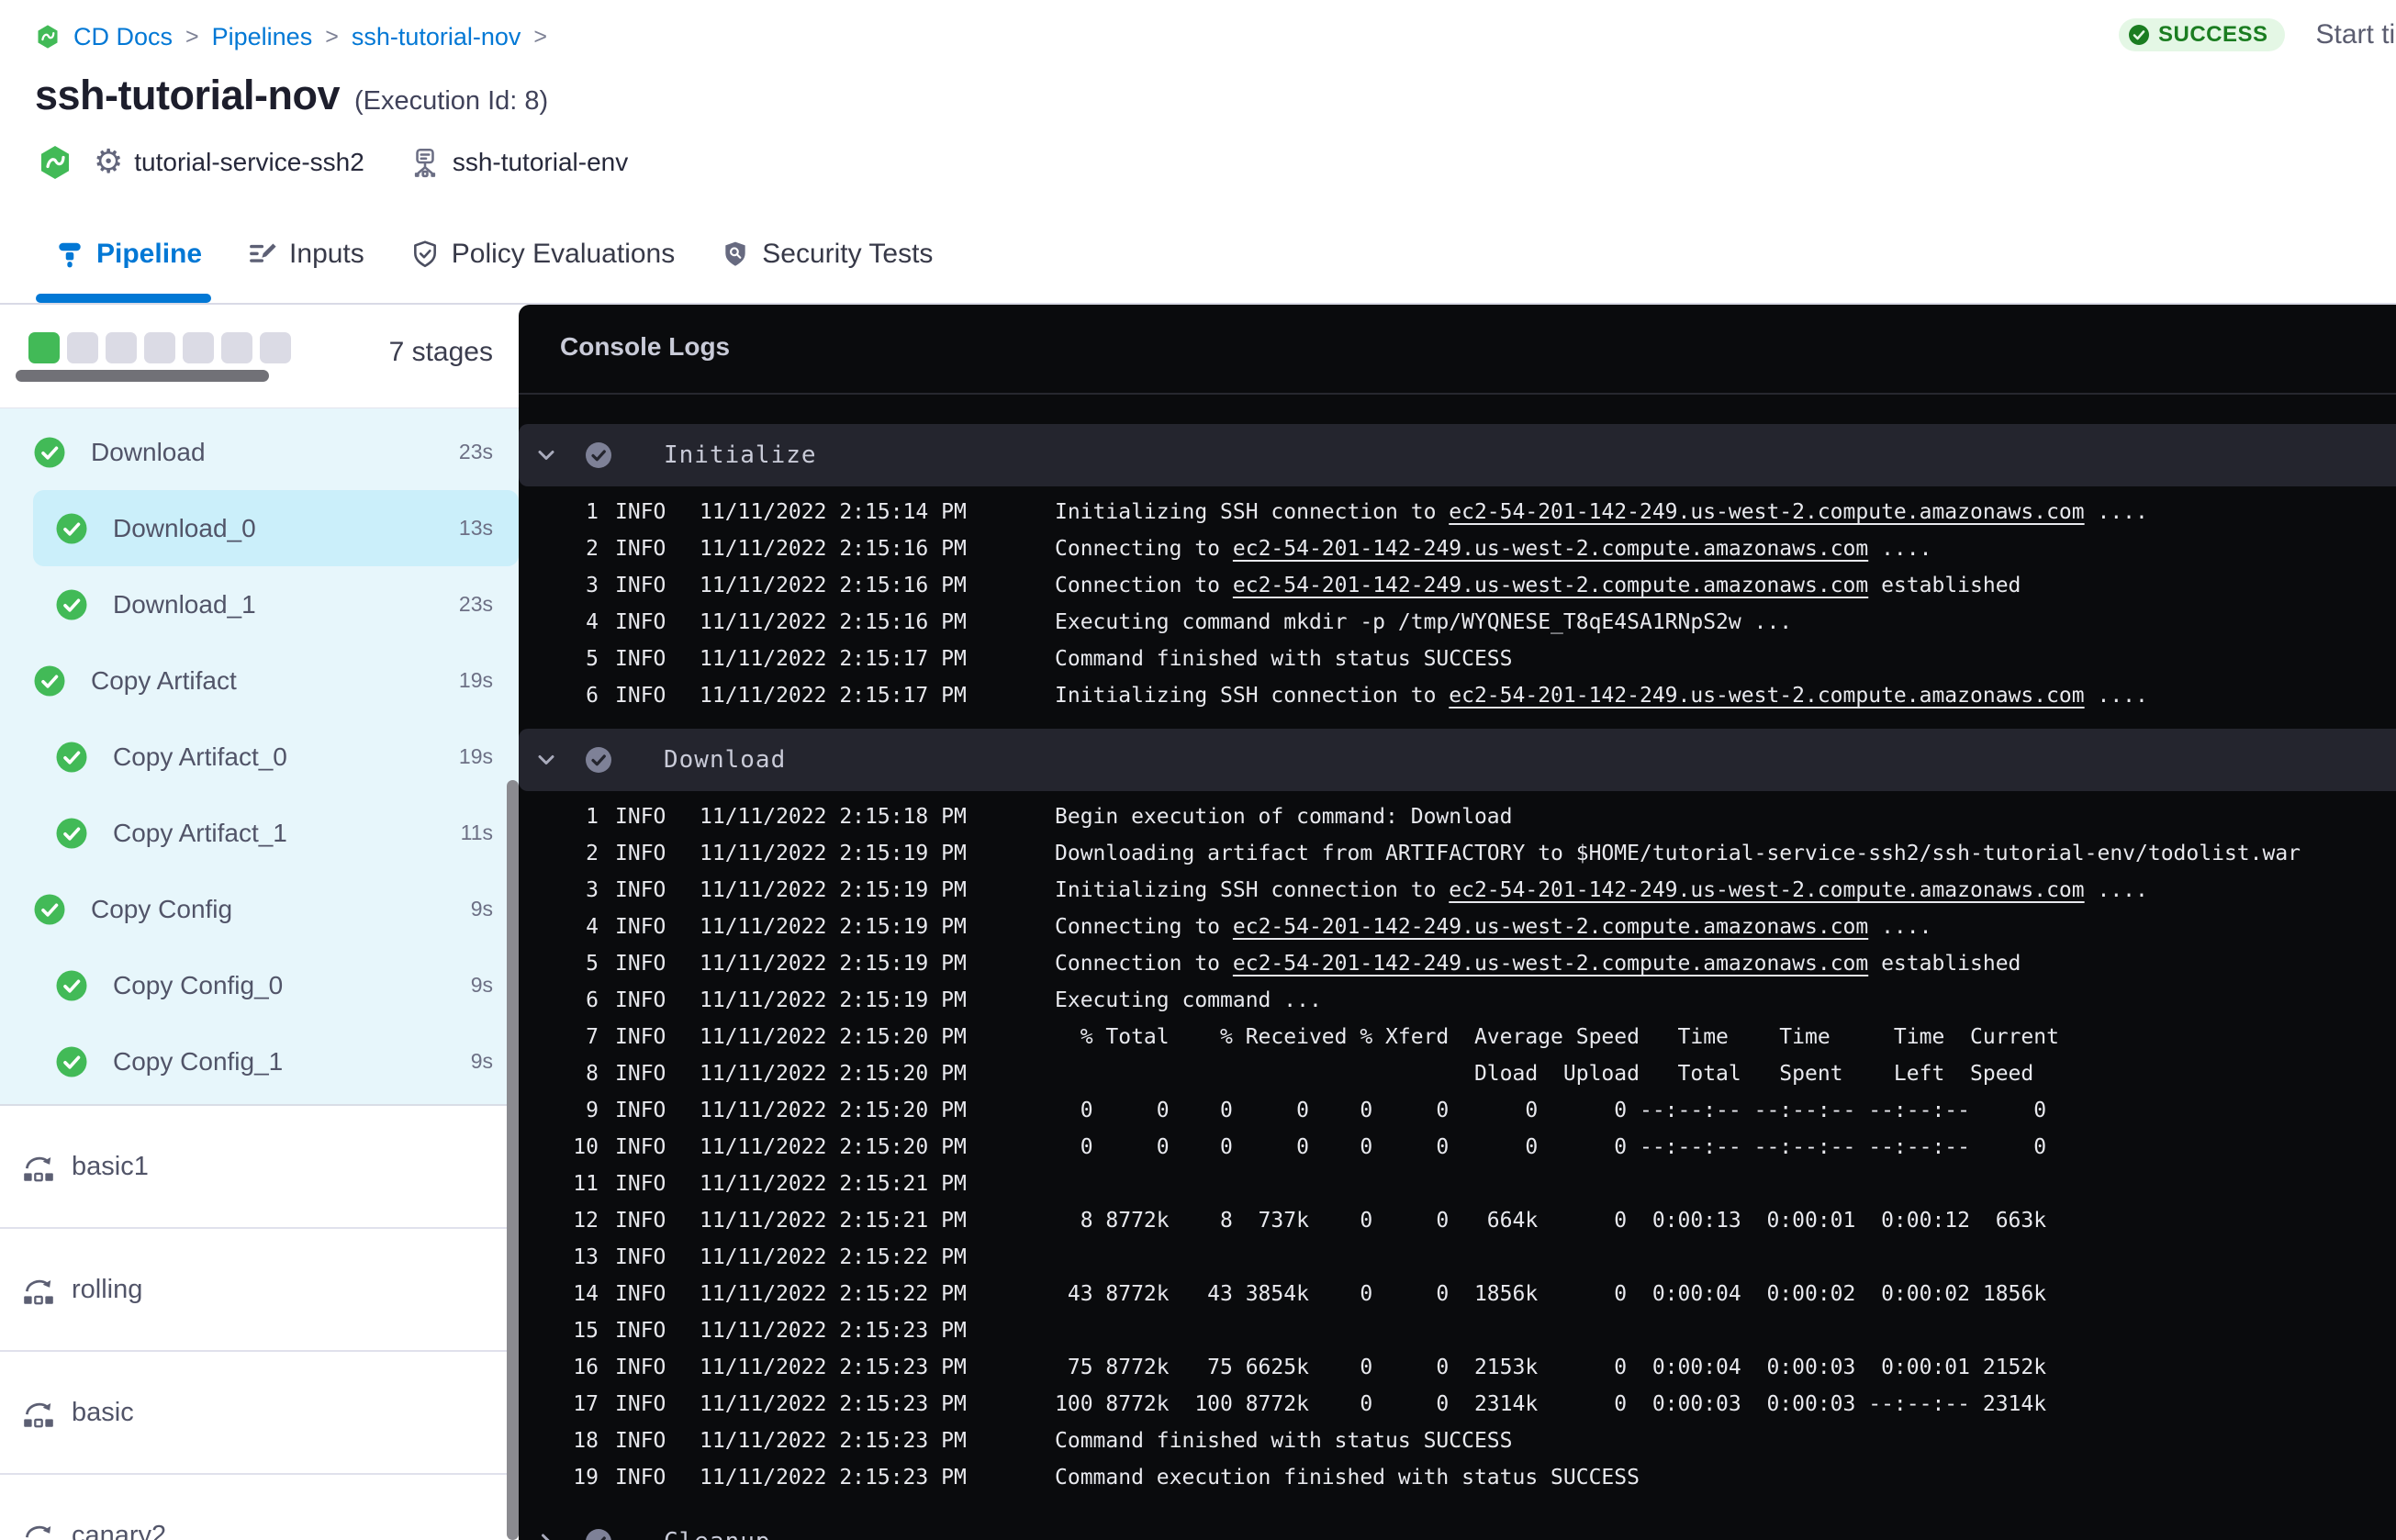  I want to click on stage-row-copy-artifact_1: Copy Artifact_1 11s, so click(276, 833).